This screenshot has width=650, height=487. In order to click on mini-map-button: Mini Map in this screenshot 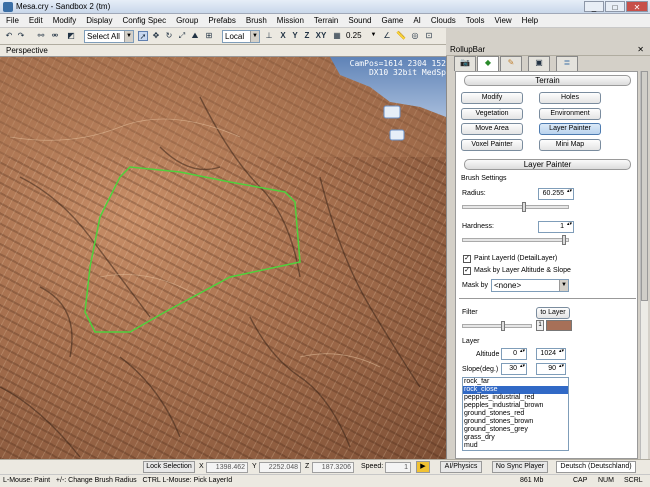, I will do `click(570, 145)`.